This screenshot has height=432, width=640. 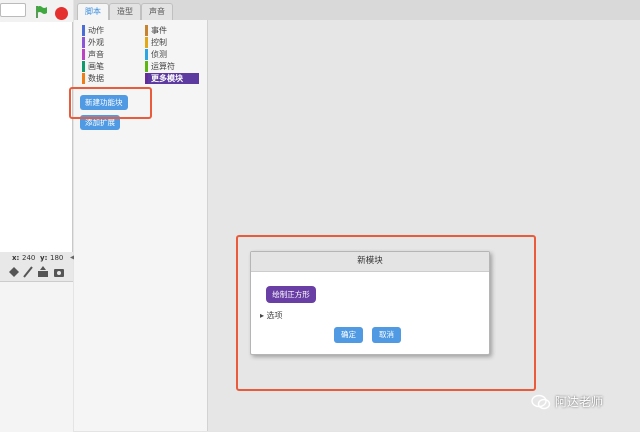 I want to click on options-toggle: ▸ 选项, so click(x=271, y=315).